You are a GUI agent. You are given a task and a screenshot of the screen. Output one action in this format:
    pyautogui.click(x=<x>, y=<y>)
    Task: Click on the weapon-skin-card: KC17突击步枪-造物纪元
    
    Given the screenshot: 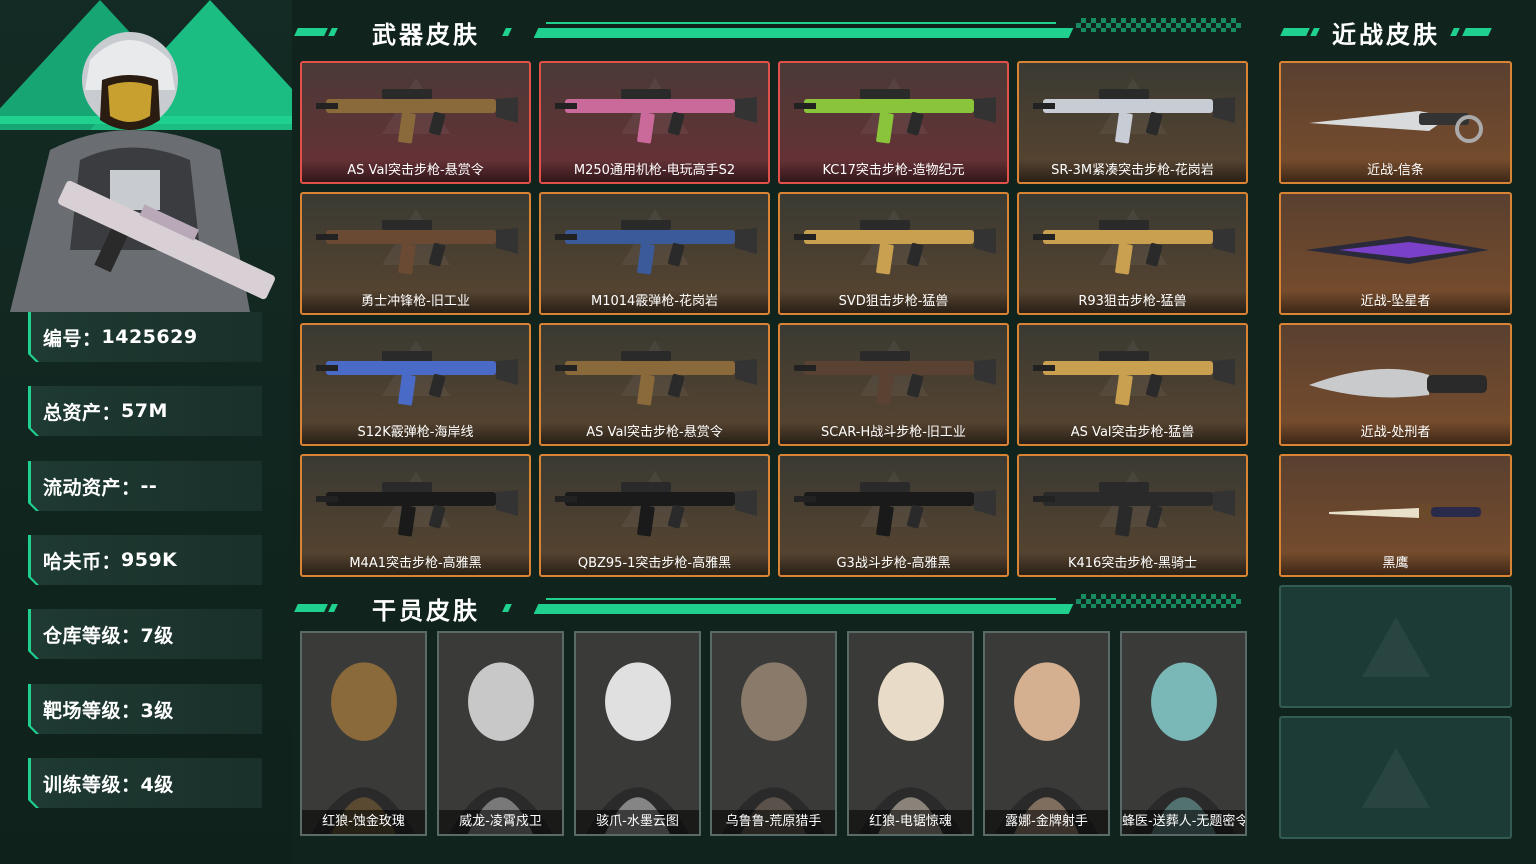 What is the action you would take?
    pyautogui.click(x=893, y=122)
    